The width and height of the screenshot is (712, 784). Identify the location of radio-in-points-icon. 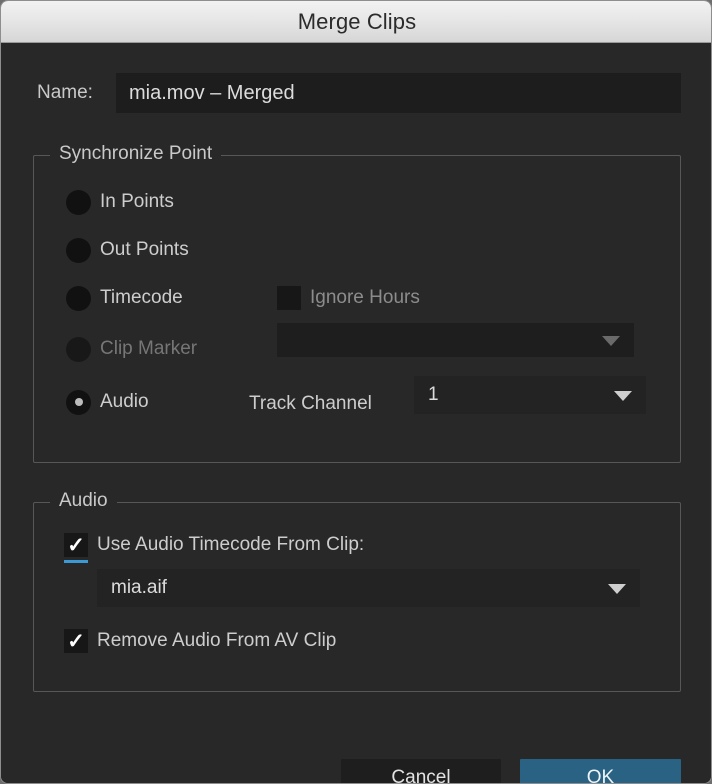
(78, 202).